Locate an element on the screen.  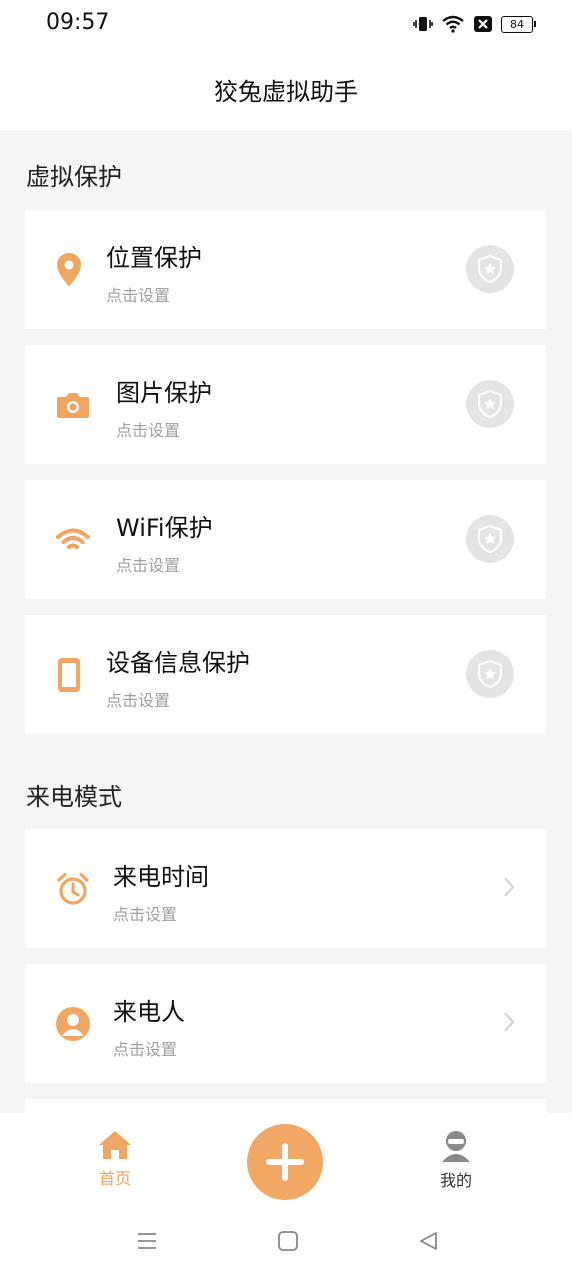
battery-level: 84 is located at coordinates (517, 24).